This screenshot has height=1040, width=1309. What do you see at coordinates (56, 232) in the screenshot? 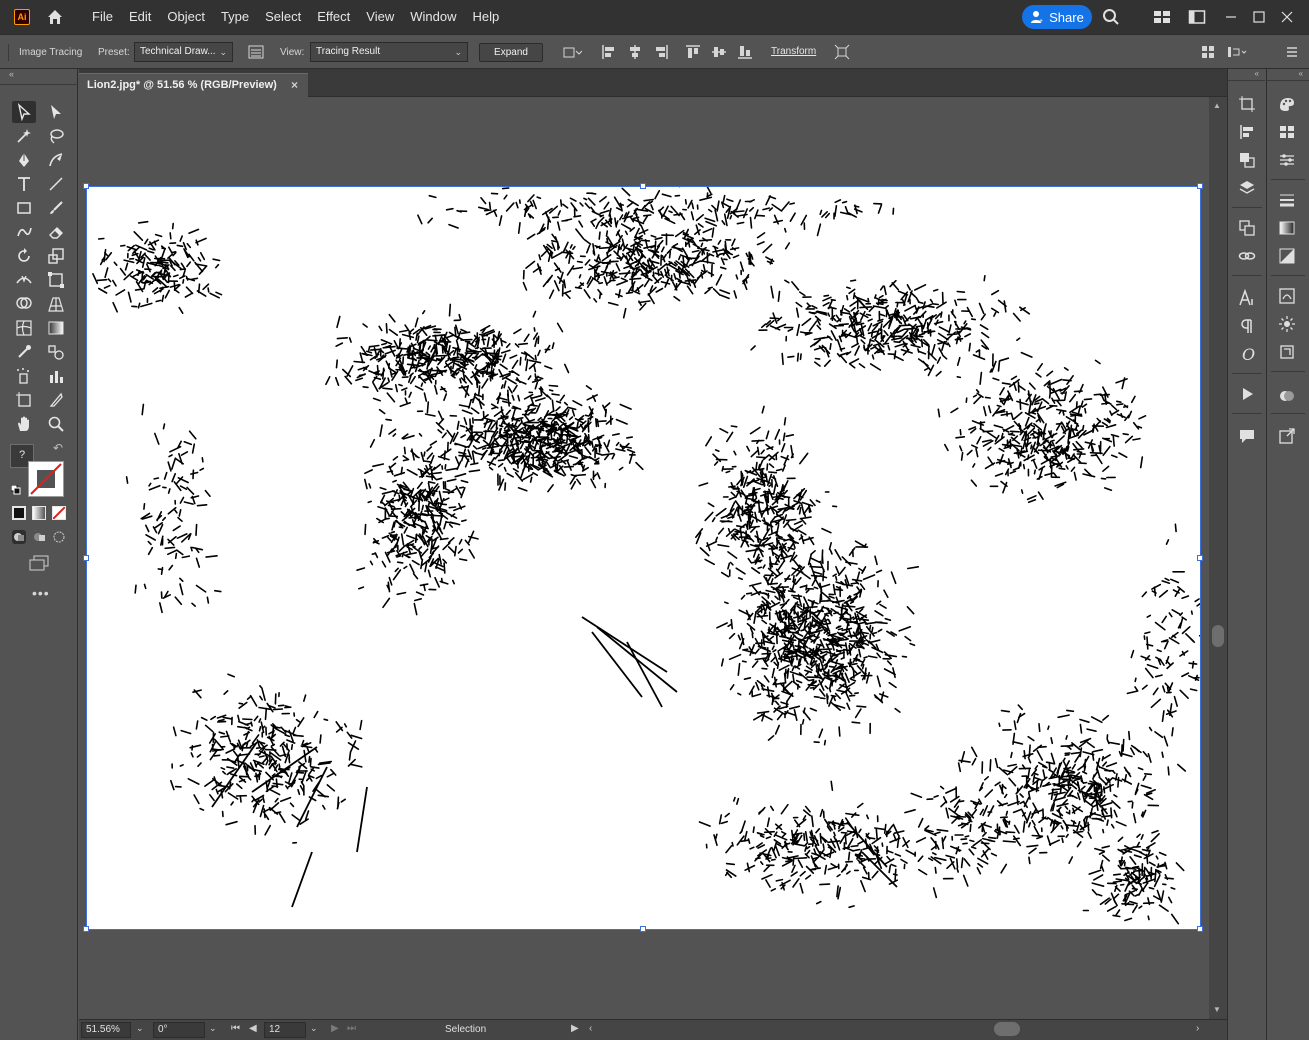
I see `eraser-tool-icon` at bounding box center [56, 232].